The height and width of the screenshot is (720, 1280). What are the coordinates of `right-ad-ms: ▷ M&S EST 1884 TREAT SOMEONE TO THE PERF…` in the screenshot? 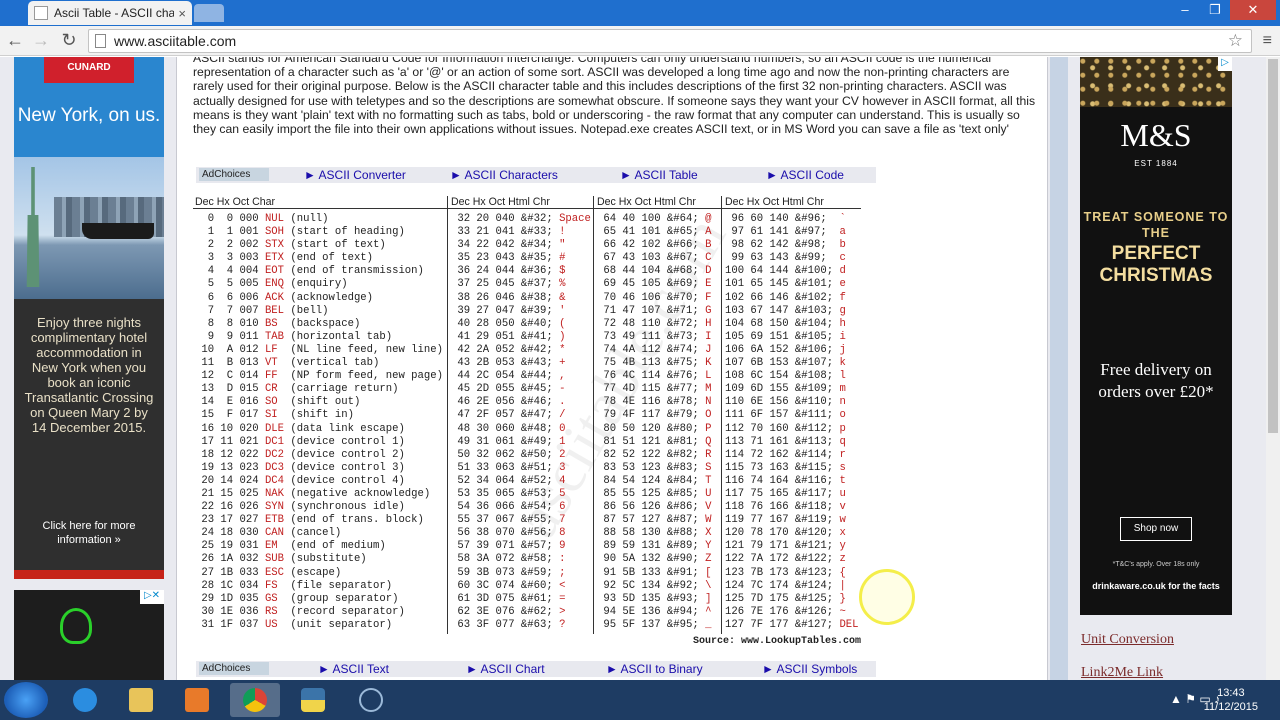 It's located at (1156, 336).